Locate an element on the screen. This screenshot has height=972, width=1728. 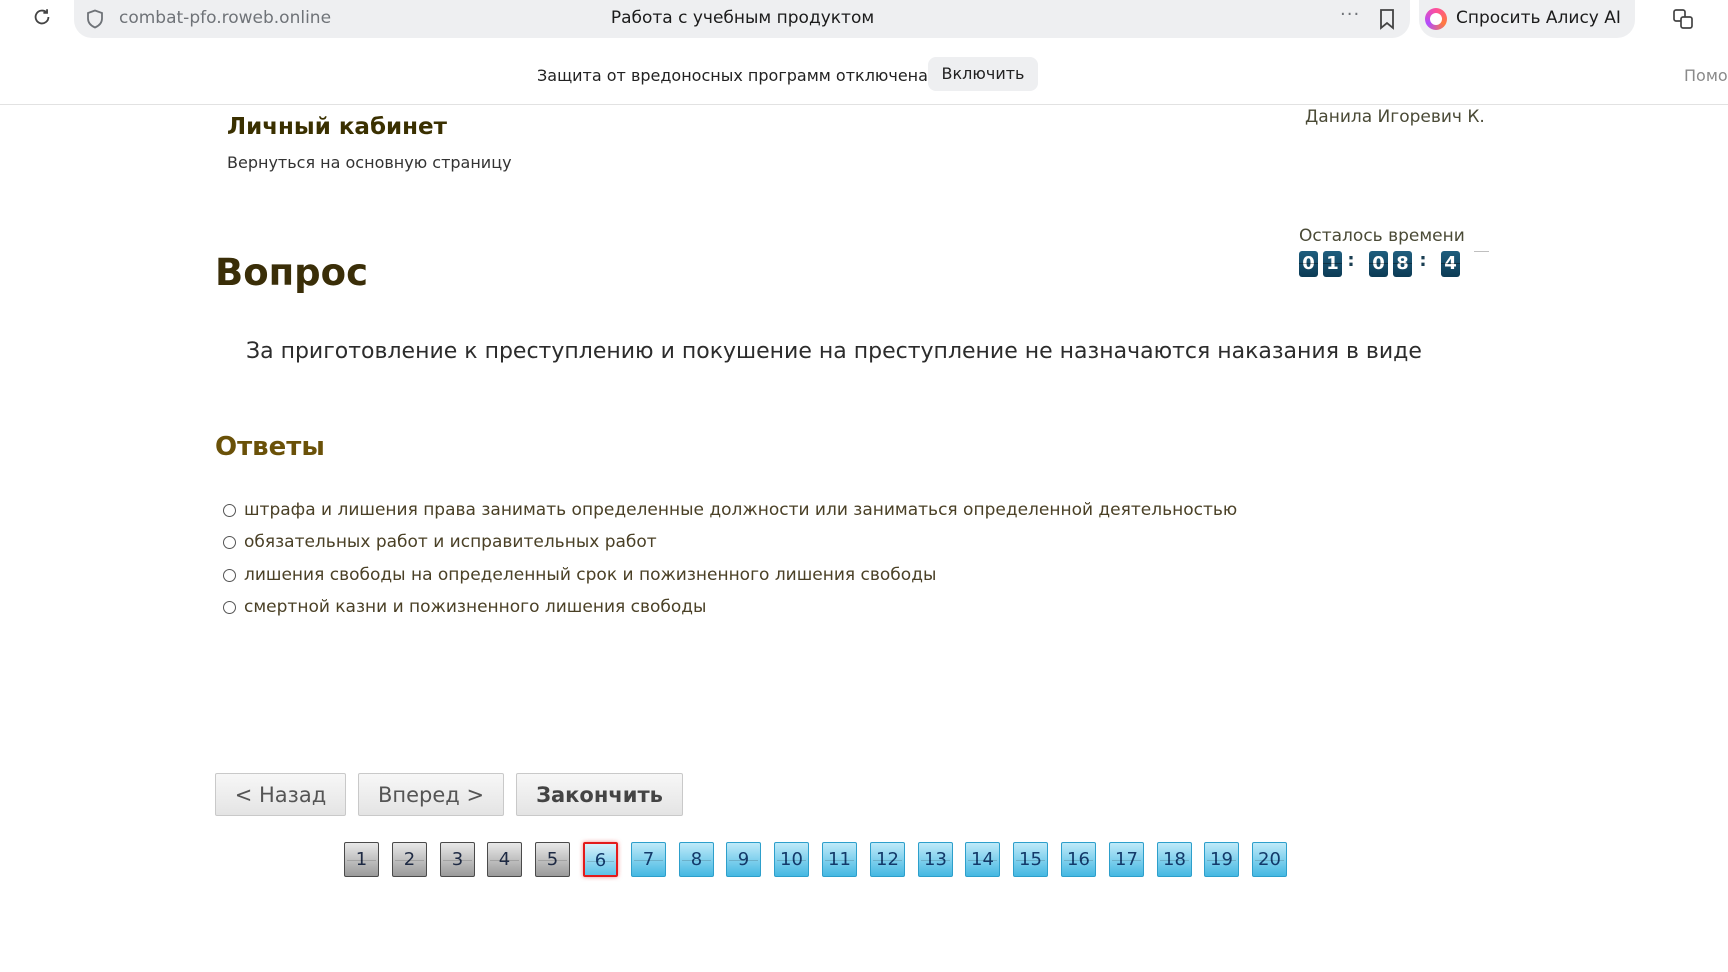
page-button-12: 12 is located at coordinates (887, 859).